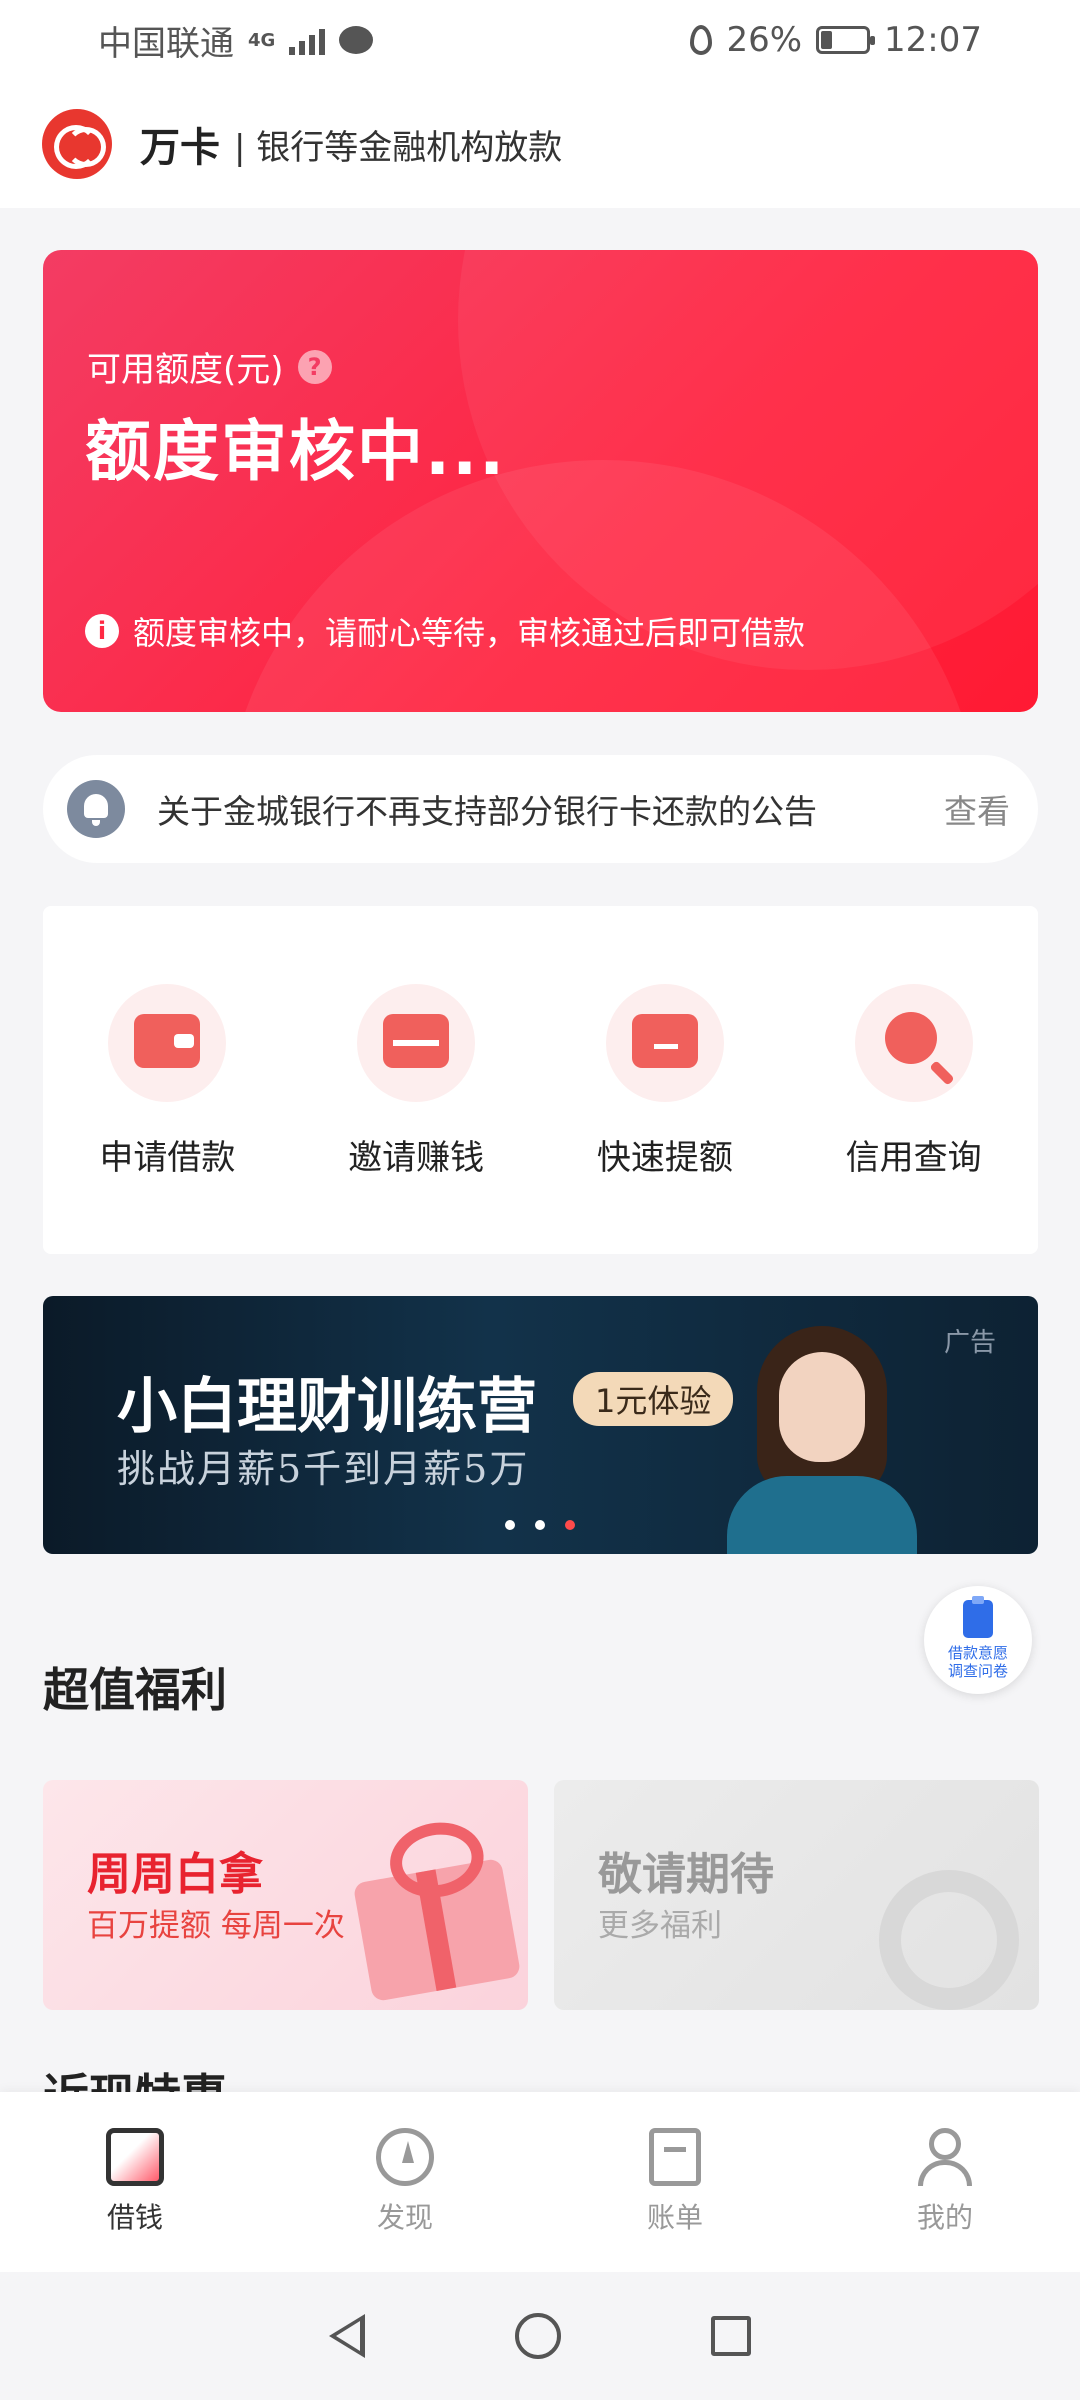 The width and height of the screenshot is (1080, 2400). Describe the element at coordinates (487, 811) in the screenshot. I see `notice-text: 关于金城银行不再支持部分银行卡还款的公告` at that location.